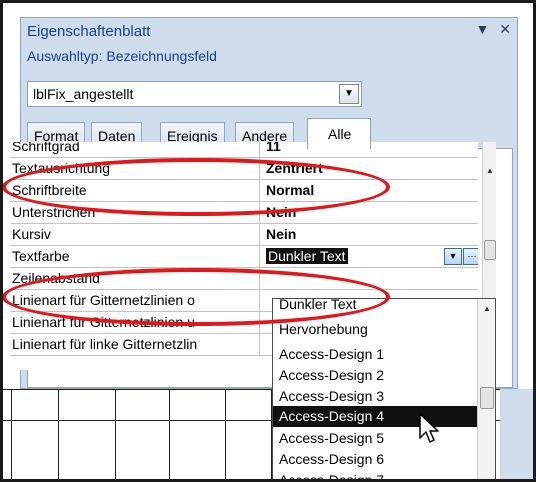 The width and height of the screenshot is (536, 482). I want to click on object-selector: lblFix_angestellt ▼, so click(194, 94).